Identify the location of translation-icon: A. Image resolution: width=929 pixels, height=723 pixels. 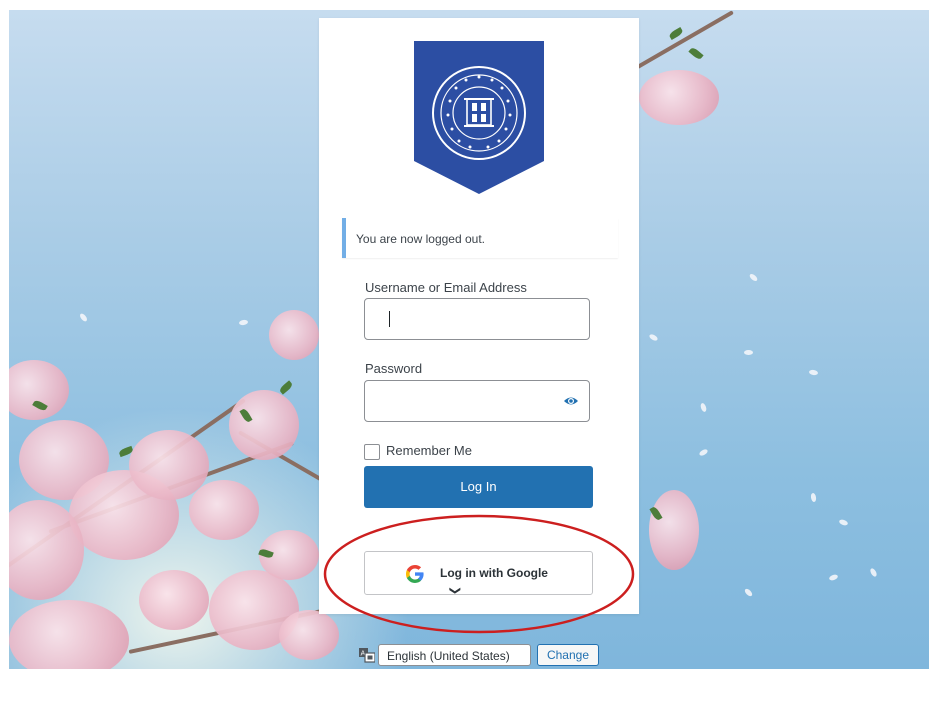
(367, 655).